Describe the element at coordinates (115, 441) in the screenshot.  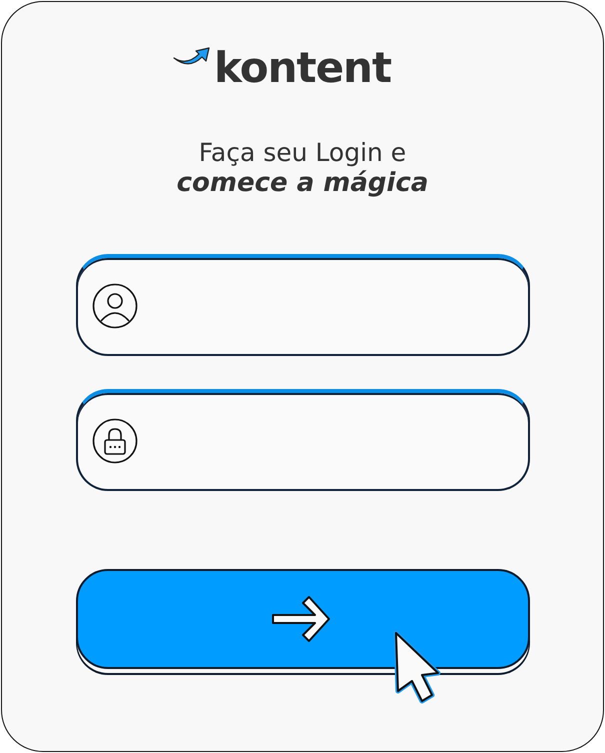
I see `lock-icon` at that location.